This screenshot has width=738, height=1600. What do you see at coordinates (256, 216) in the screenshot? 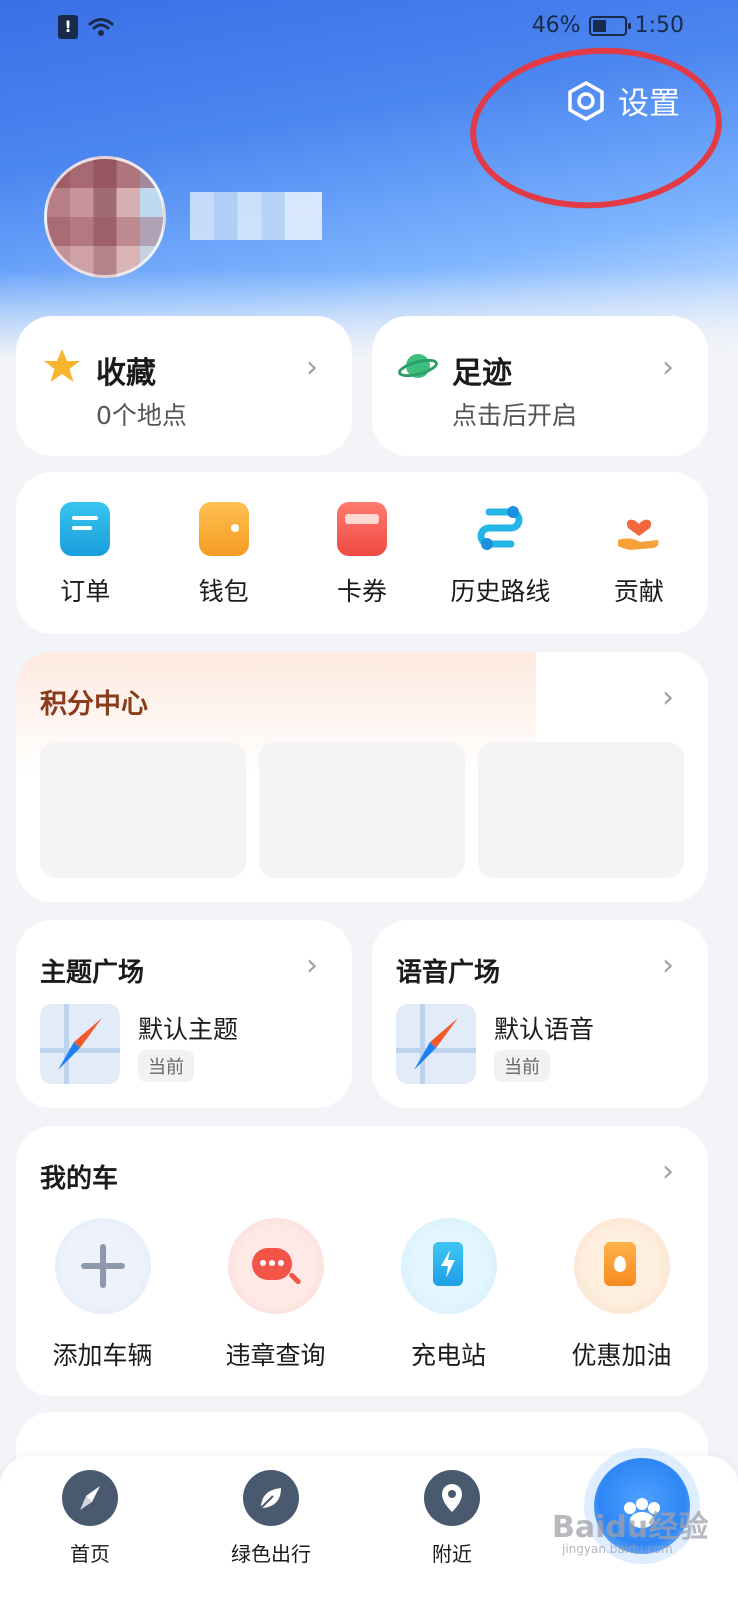
I see `username-blurred` at bounding box center [256, 216].